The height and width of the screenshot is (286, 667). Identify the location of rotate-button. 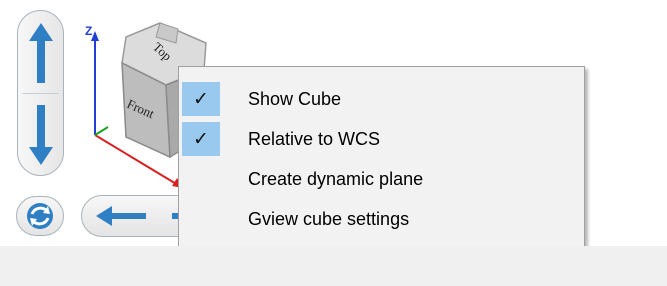
(40, 216).